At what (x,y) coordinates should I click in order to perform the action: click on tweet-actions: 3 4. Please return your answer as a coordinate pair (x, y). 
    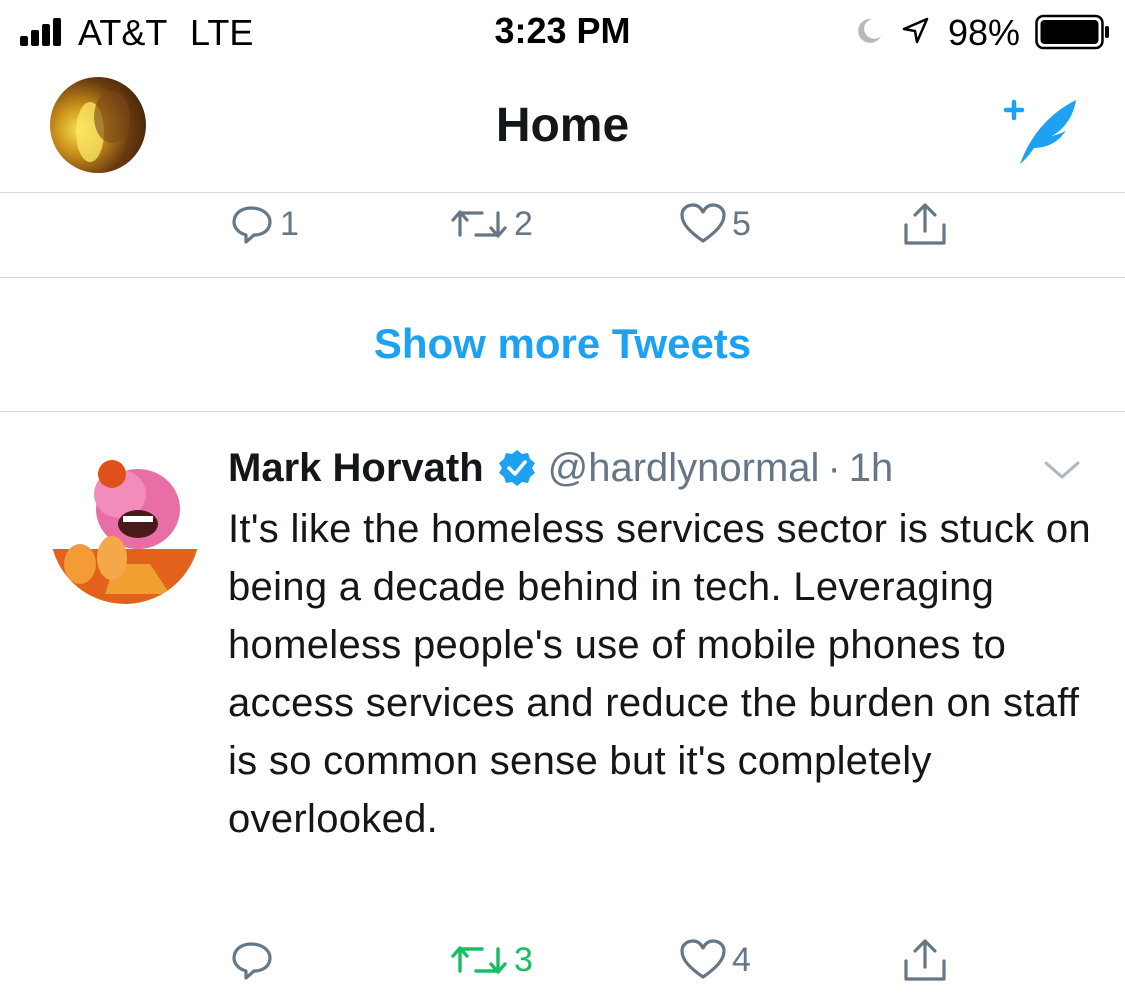
    Looking at the image, I should click on (562, 960).